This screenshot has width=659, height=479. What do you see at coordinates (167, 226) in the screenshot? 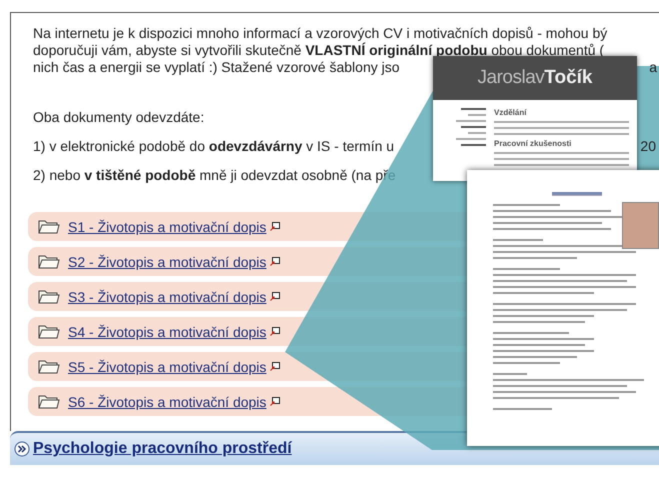
I see `folder-link: S1 - Životopis a motivační dopis` at bounding box center [167, 226].